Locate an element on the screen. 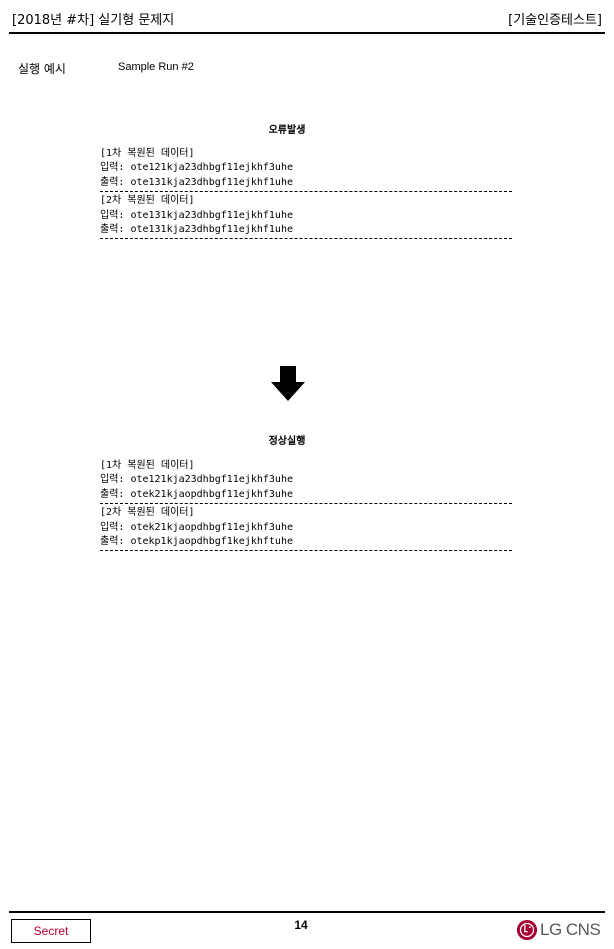 Image resolution: width=614 pixels, height=949 pixels. header-divider is located at coordinates (307, 33).